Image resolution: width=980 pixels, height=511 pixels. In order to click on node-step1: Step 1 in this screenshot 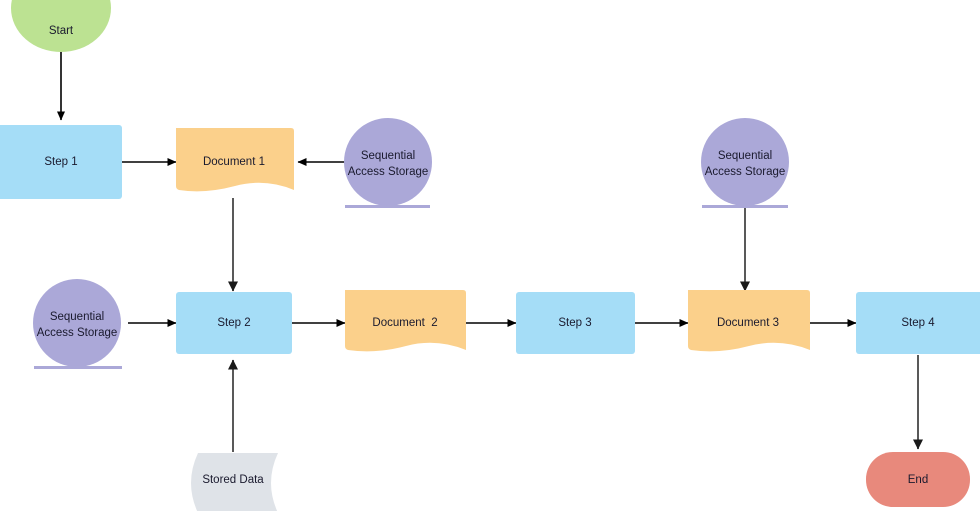, I will do `click(61, 162)`.